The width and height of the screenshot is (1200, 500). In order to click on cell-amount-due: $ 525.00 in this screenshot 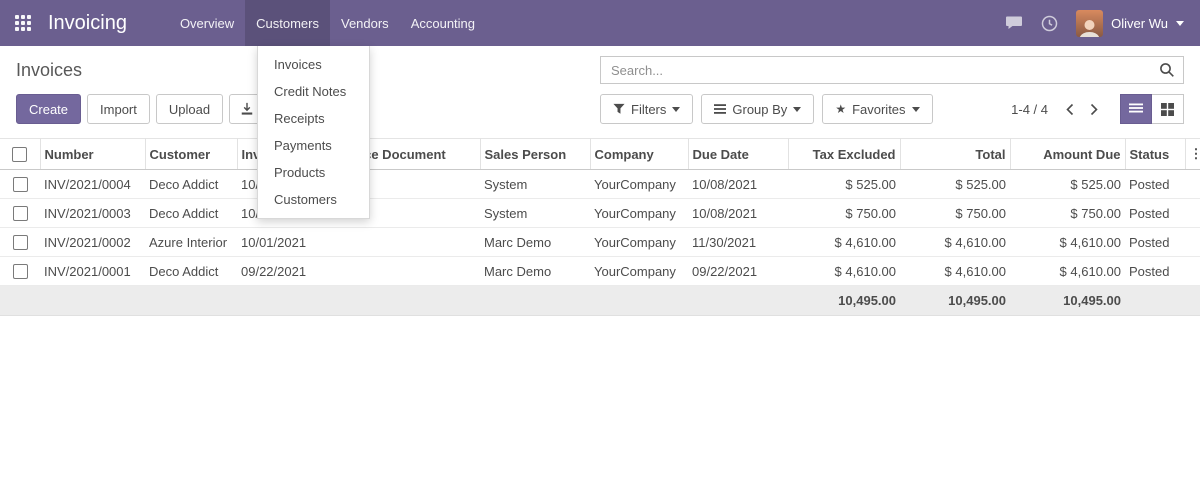, I will do `click(1067, 184)`.